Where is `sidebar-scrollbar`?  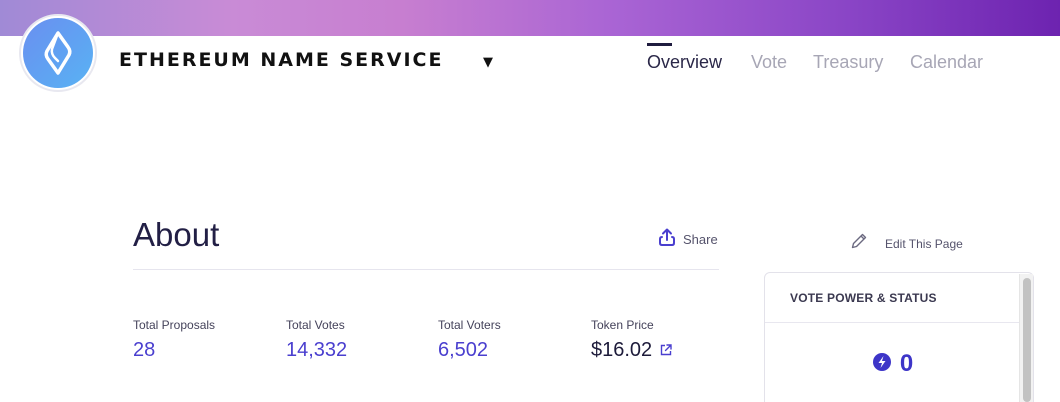
sidebar-scrollbar is located at coordinates (1026, 338).